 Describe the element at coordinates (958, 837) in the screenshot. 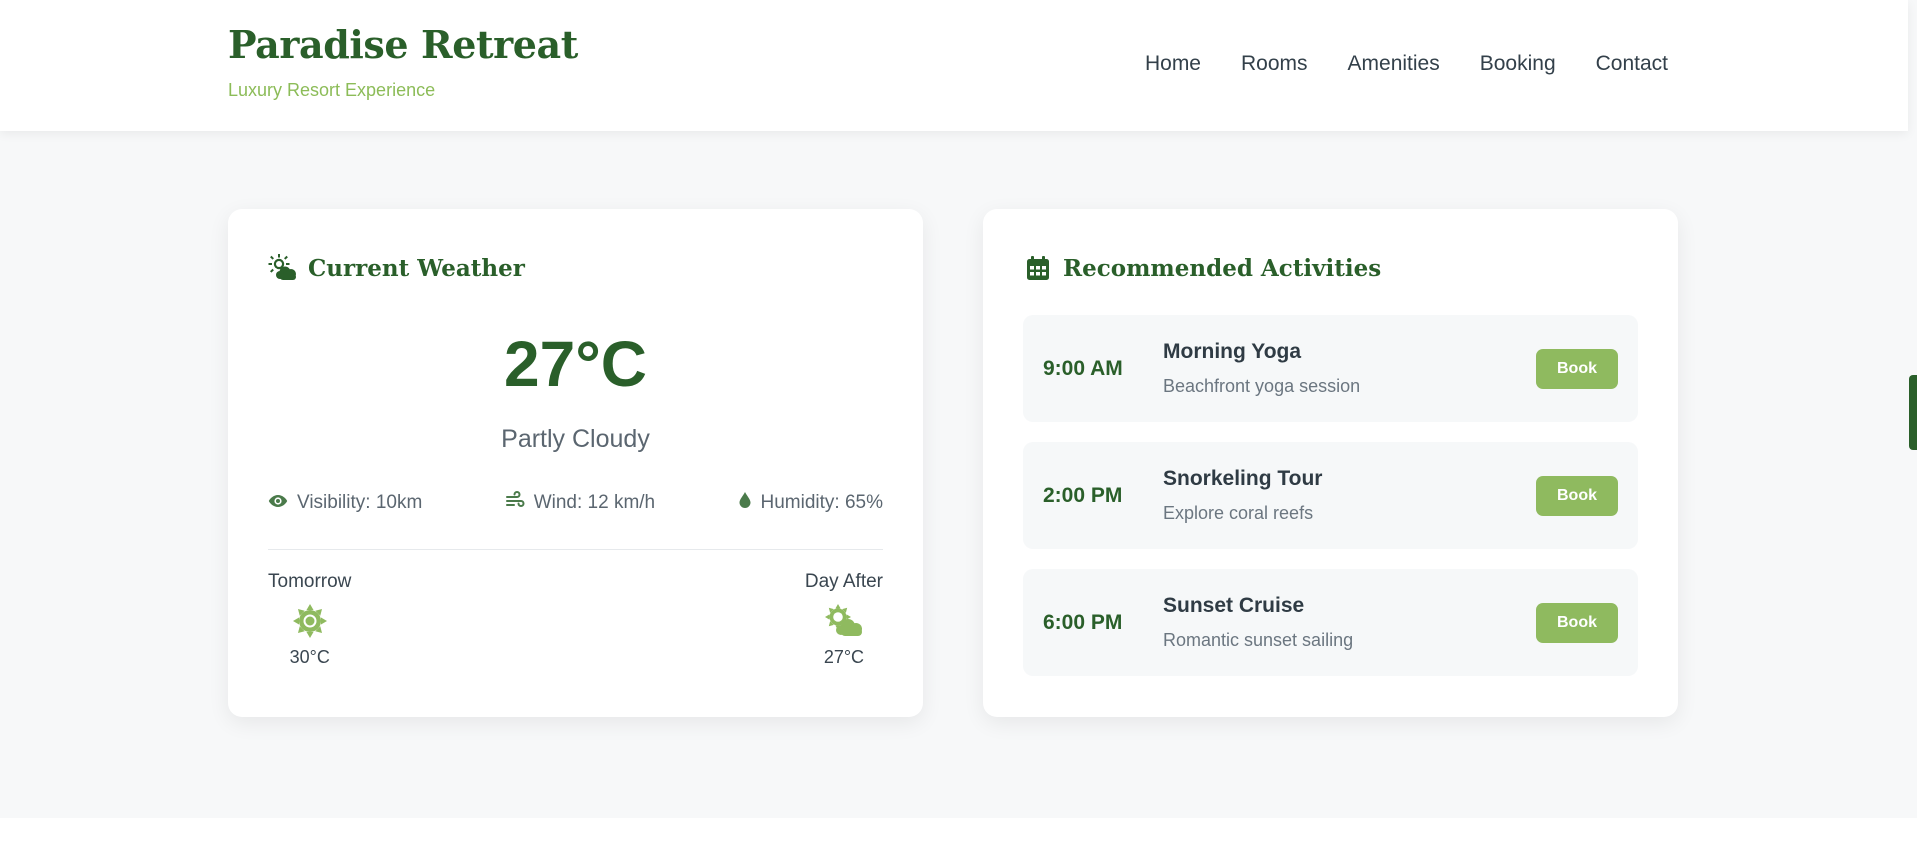

I see `footer-strip` at that location.